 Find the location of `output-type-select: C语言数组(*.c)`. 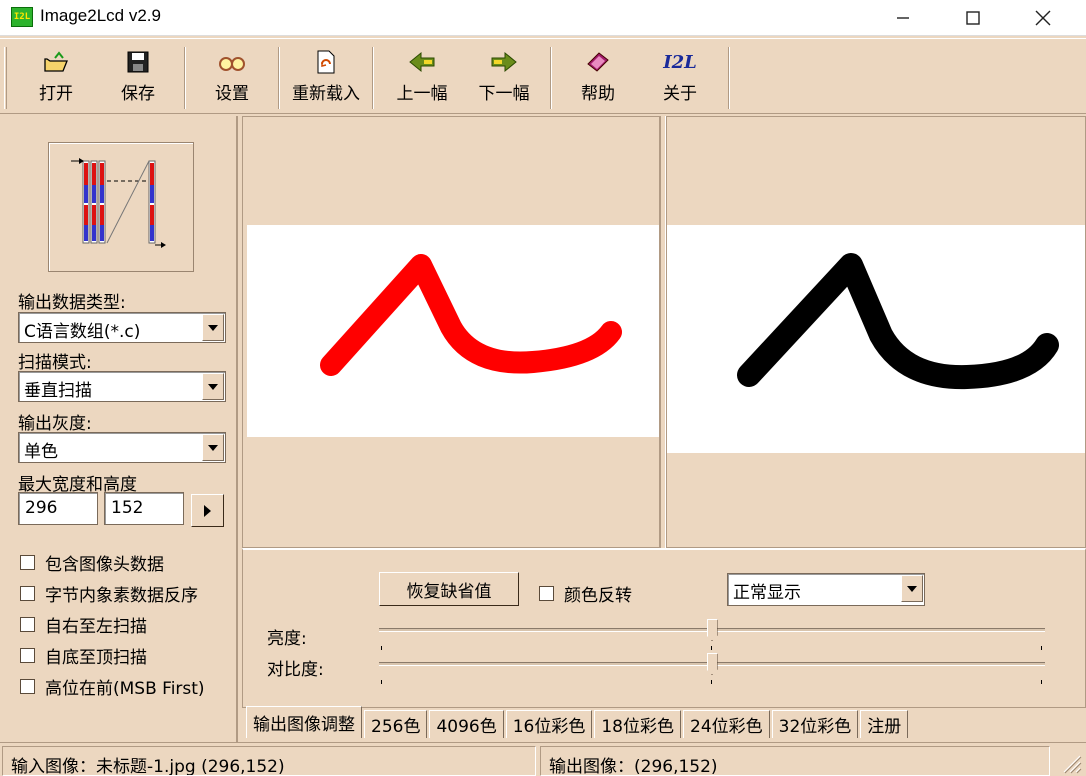

output-type-select: C语言数组(*.c) is located at coordinates (122, 327).